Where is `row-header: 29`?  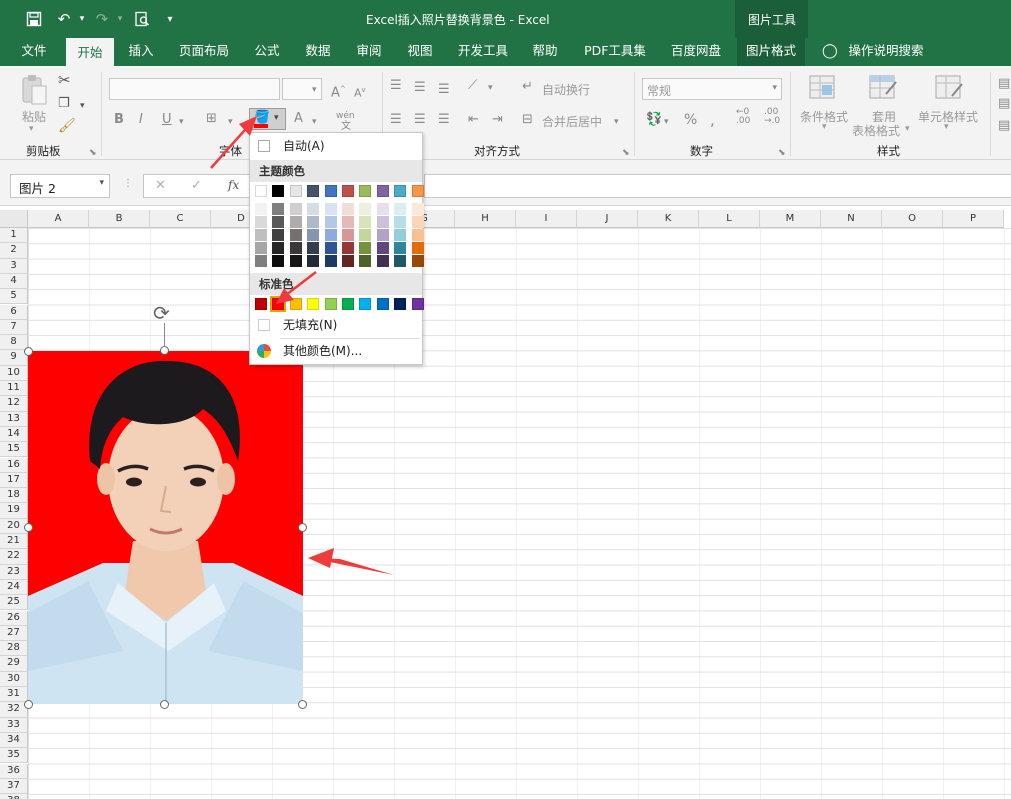
row-header: 29 is located at coordinates (14, 664).